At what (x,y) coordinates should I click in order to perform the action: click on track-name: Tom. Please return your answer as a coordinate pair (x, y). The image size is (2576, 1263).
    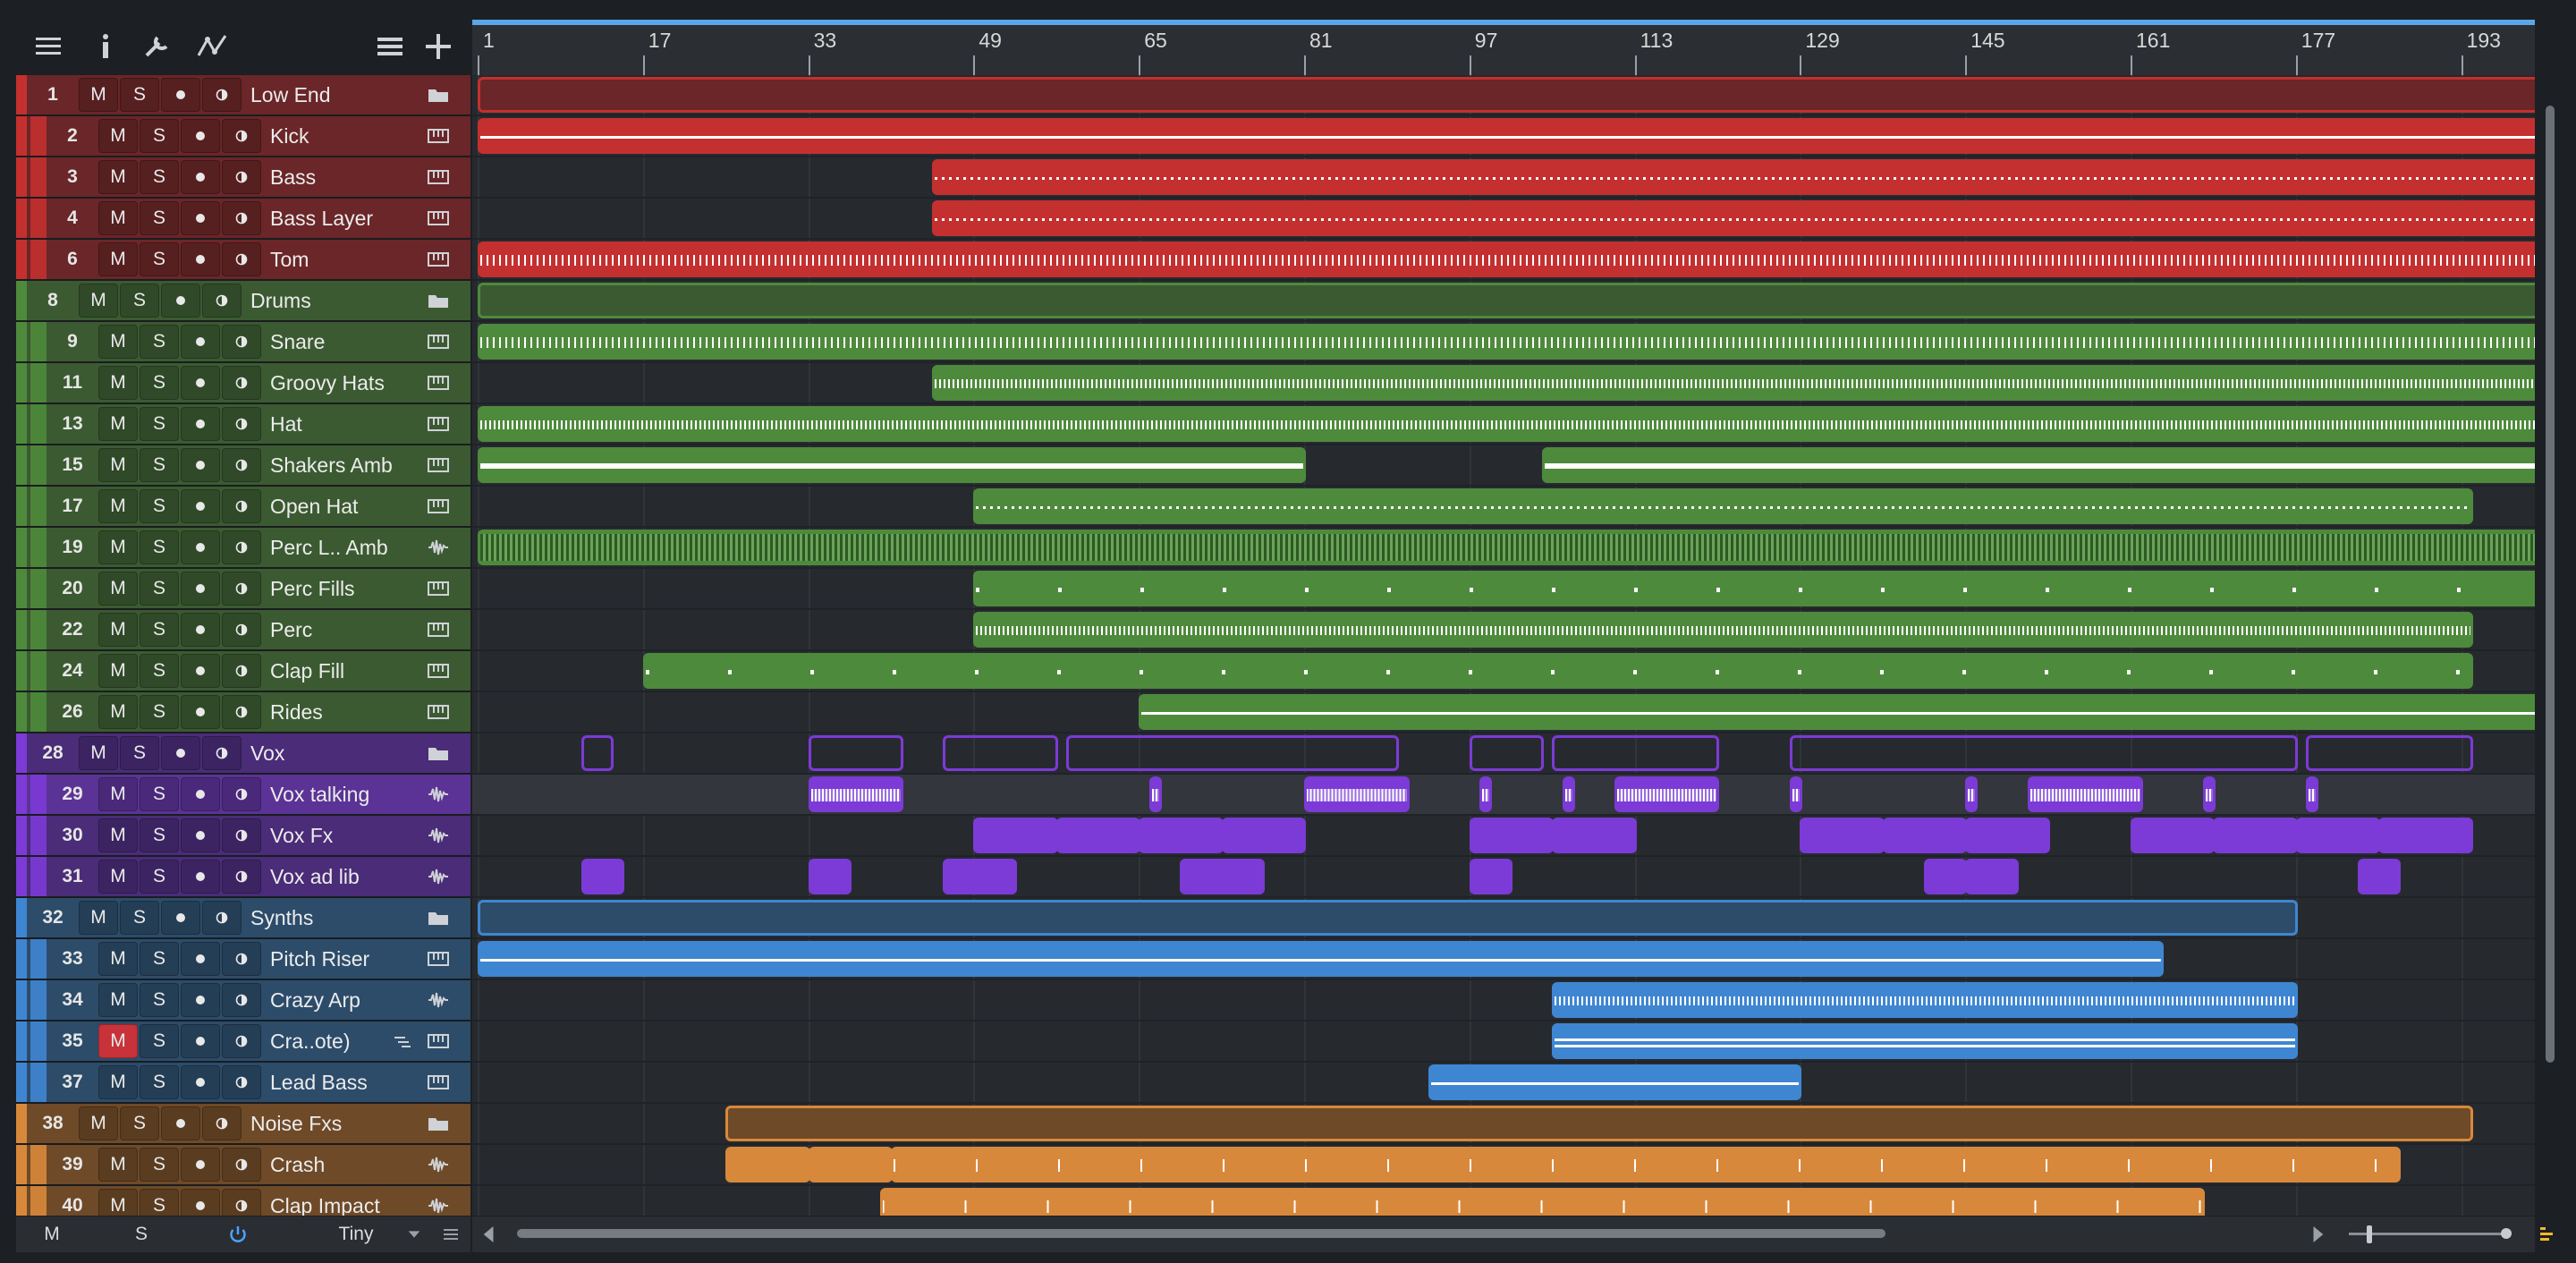
    Looking at the image, I should click on (349, 259).